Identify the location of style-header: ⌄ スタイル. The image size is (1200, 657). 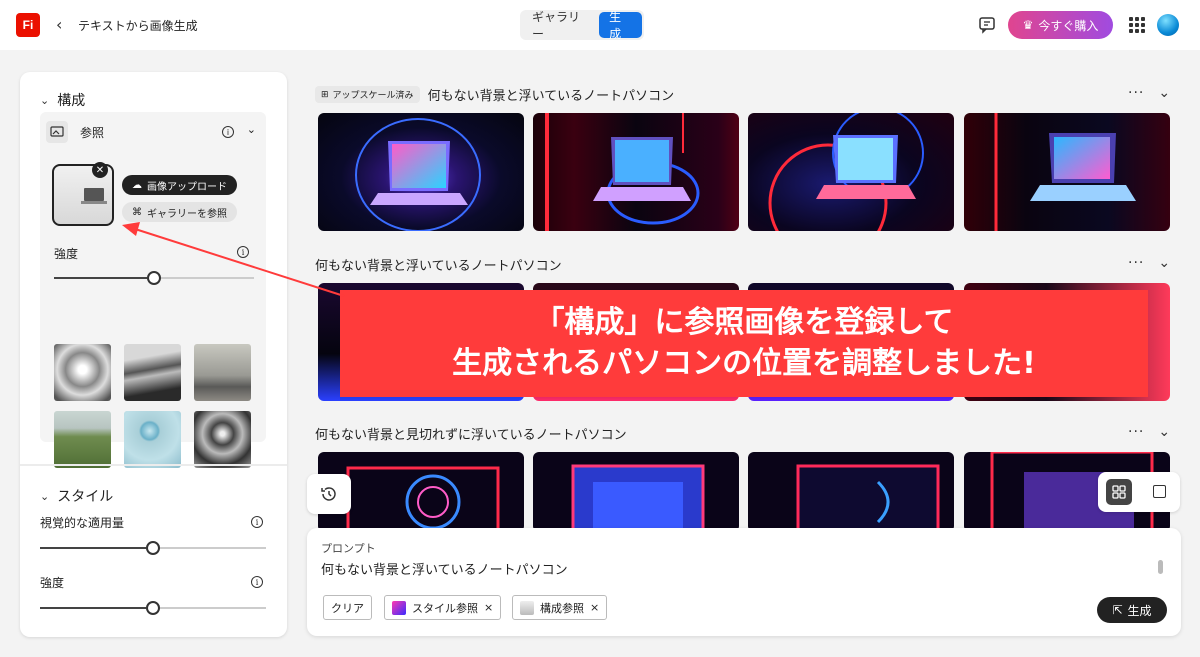
(76, 496).